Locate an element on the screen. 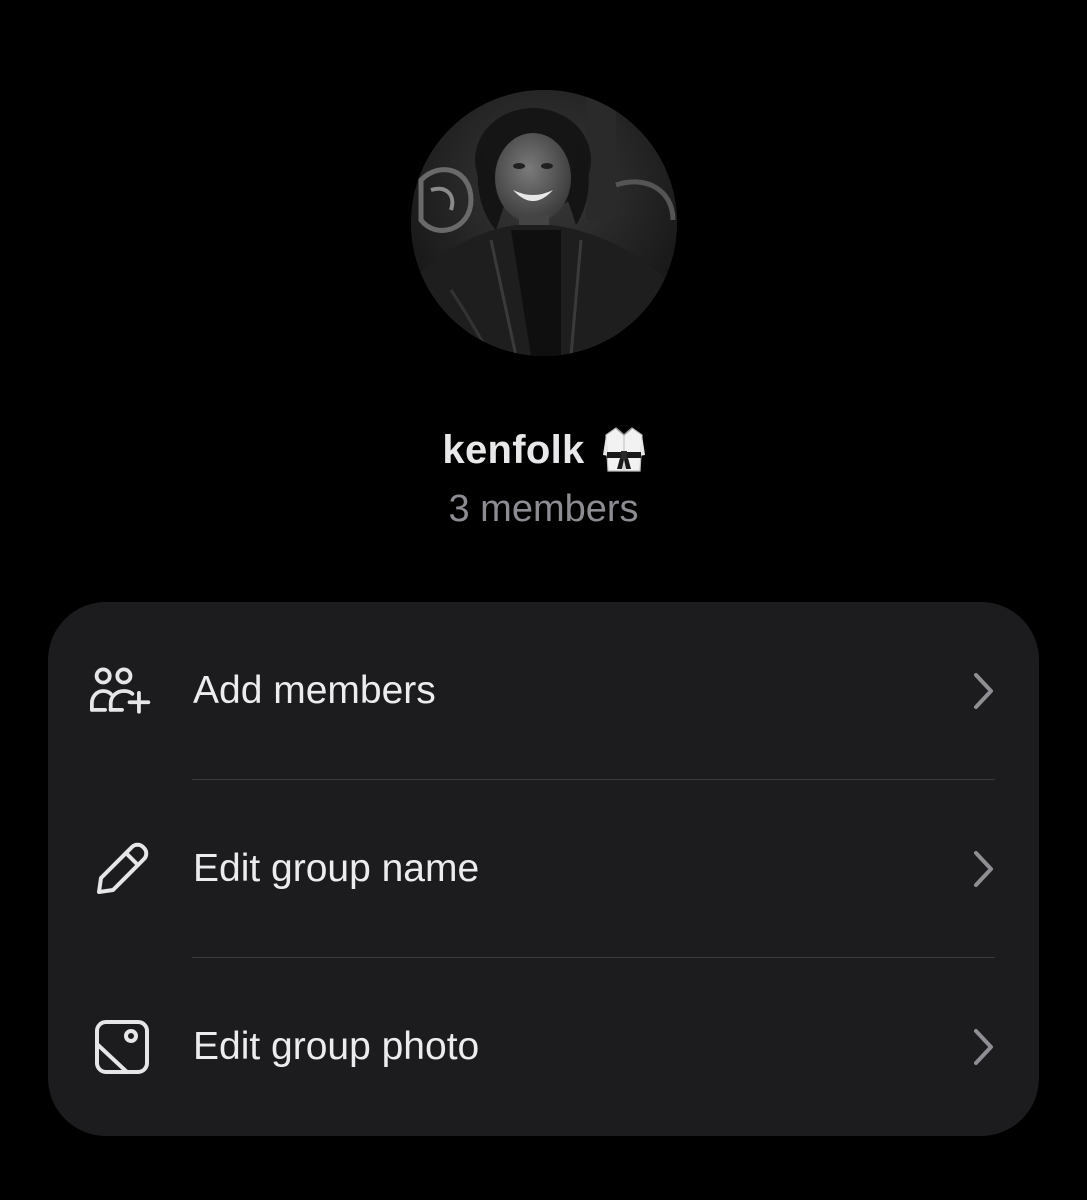 The image size is (1087, 1200). add-members-icon is located at coordinates (122, 691).